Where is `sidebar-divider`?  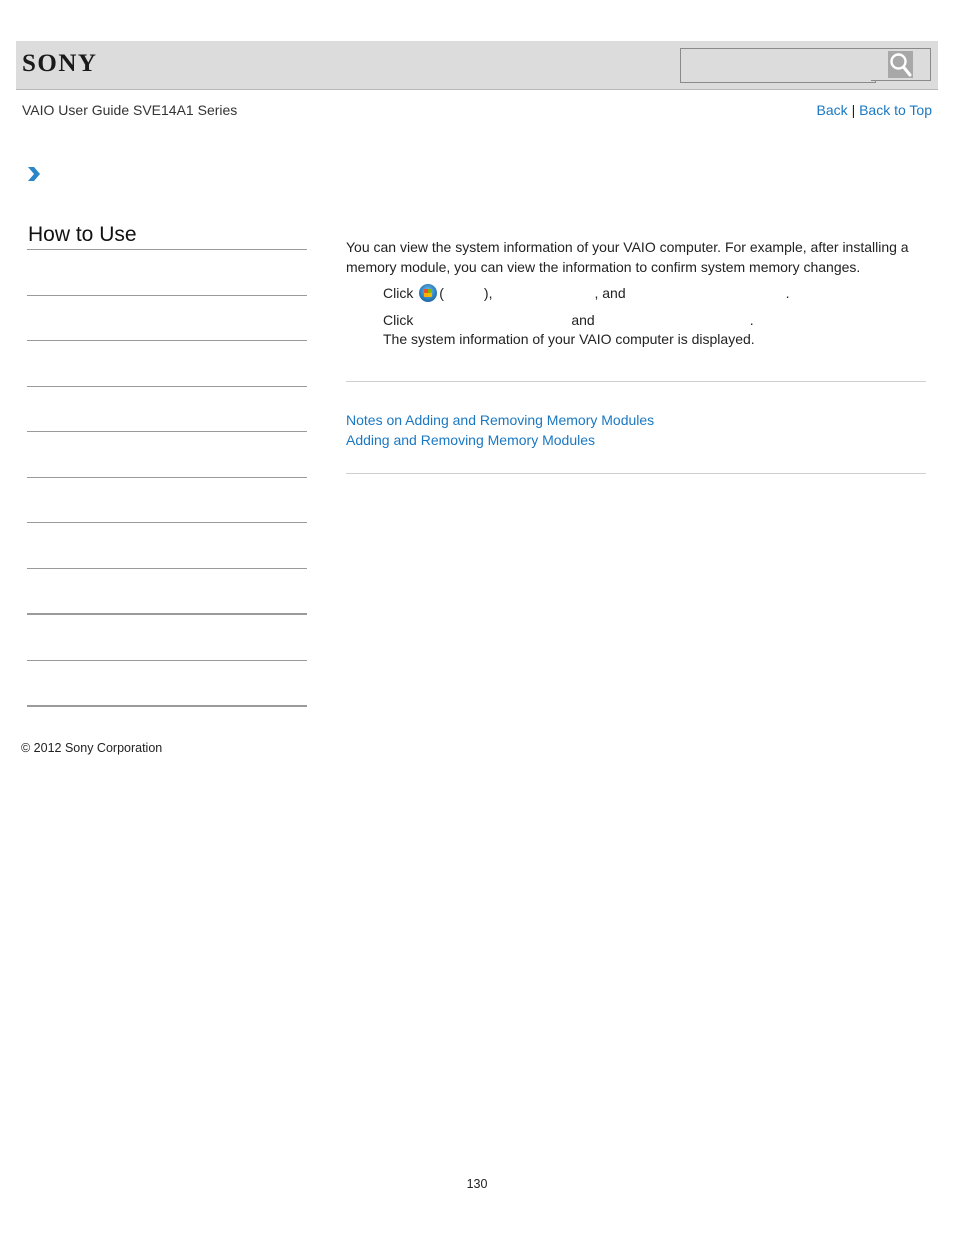
sidebar-divider is located at coordinates (167, 706).